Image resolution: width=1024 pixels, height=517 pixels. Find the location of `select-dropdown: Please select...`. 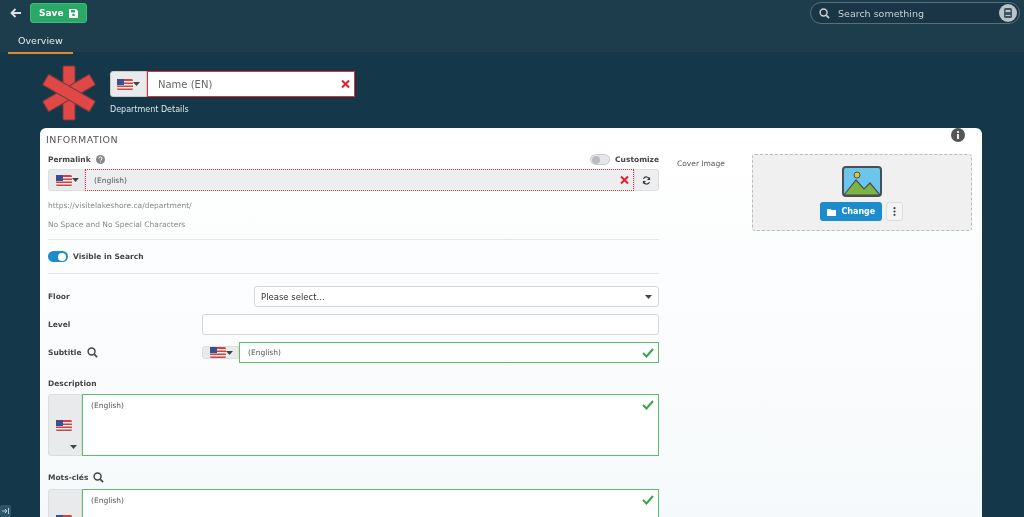

select-dropdown: Please select... is located at coordinates (456, 296).